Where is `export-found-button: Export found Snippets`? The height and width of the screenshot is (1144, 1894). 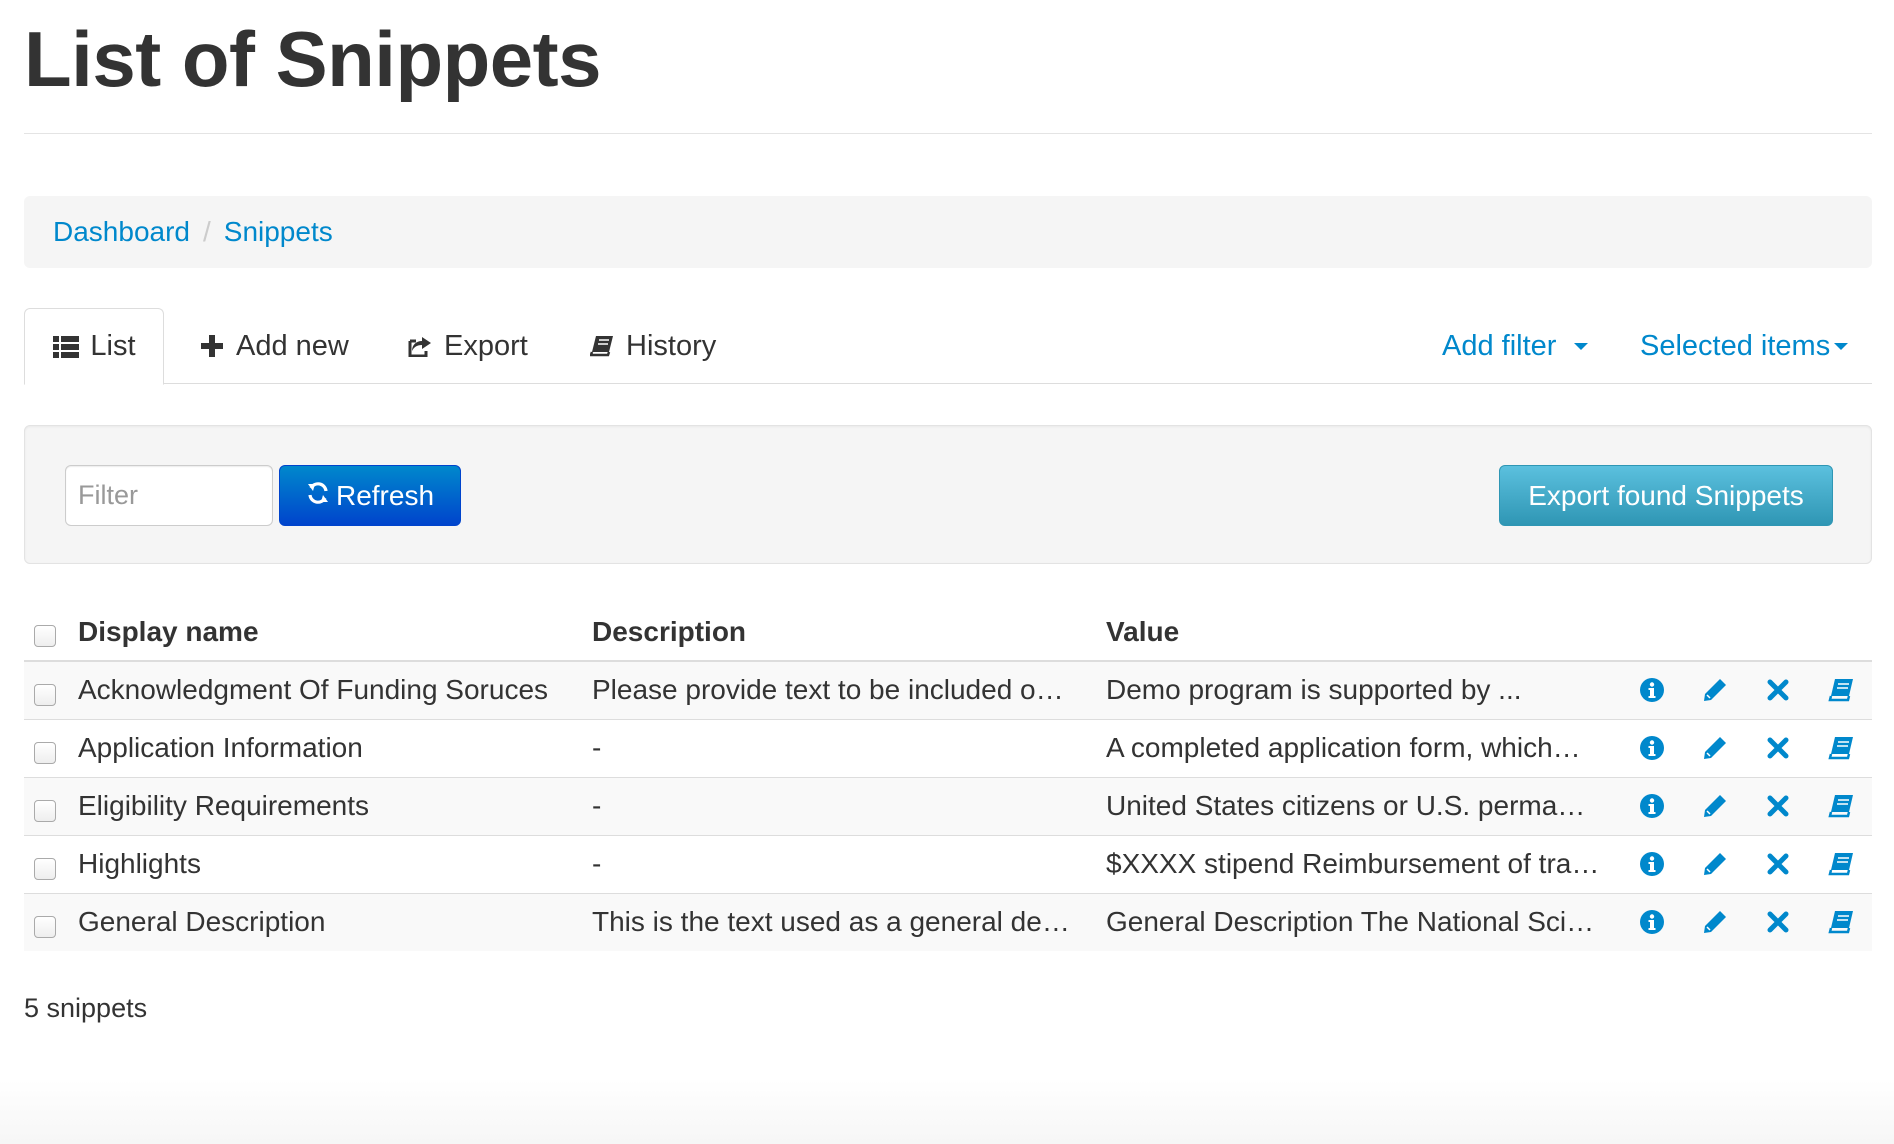
export-found-button: Export found Snippets is located at coordinates (1666, 495).